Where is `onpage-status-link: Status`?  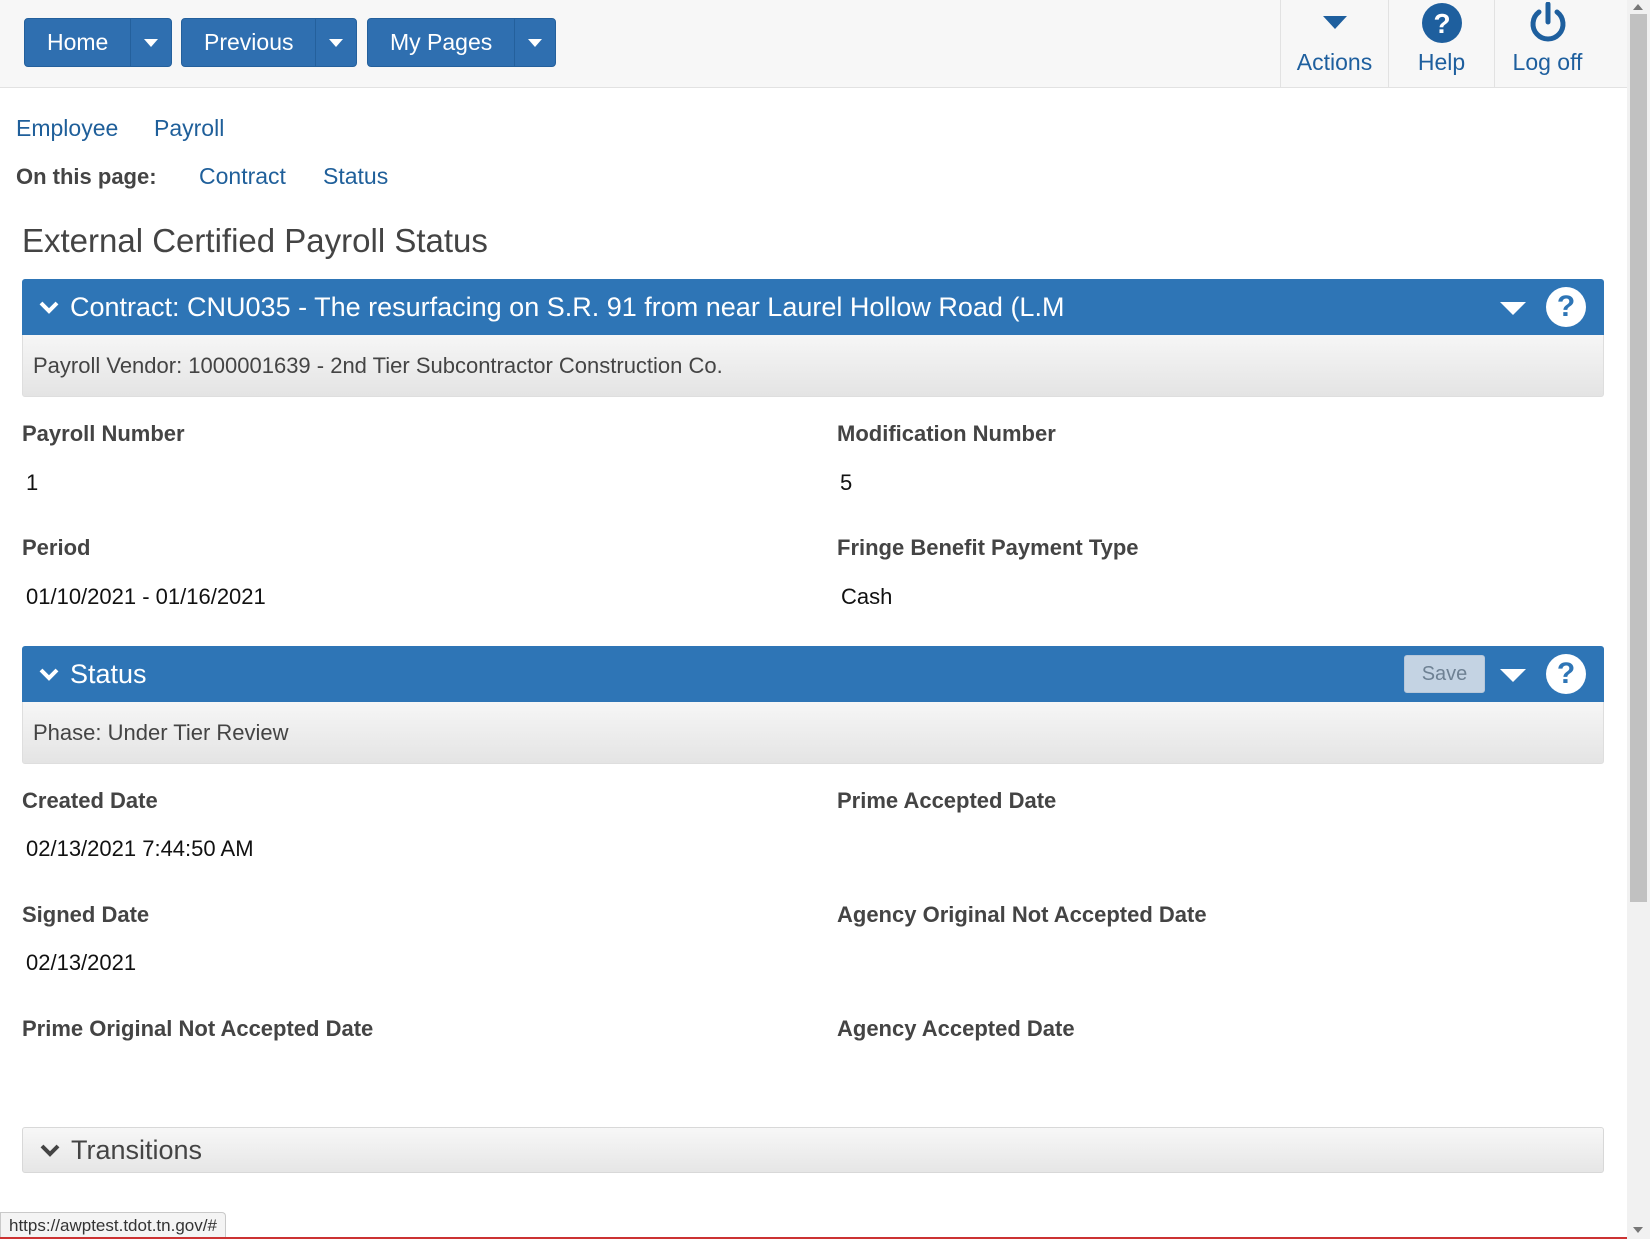
onpage-status-link: Status is located at coordinates (355, 176).